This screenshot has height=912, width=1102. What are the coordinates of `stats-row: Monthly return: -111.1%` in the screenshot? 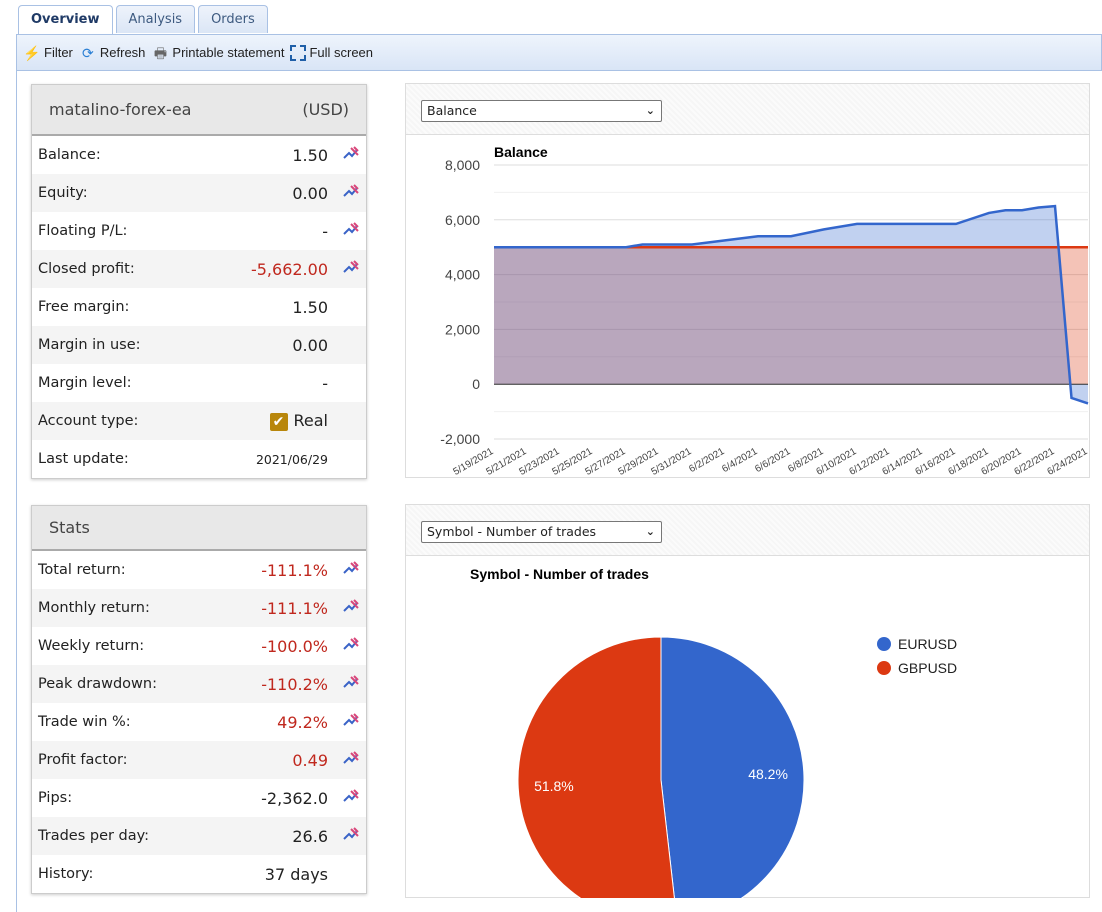 It's located at (199, 608).